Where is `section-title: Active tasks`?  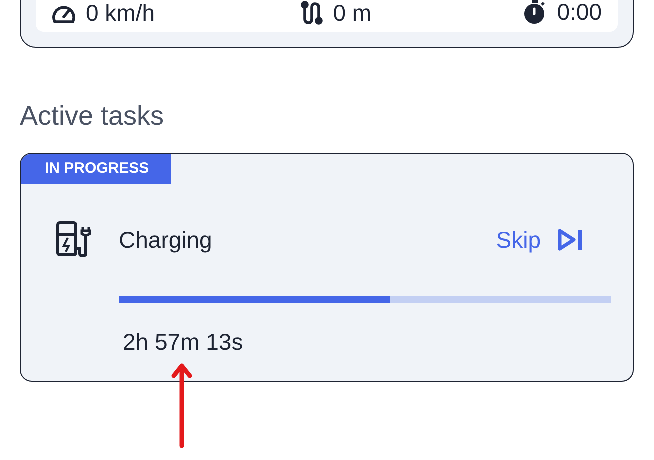
section-title: Active tasks is located at coordinates (92, 116).